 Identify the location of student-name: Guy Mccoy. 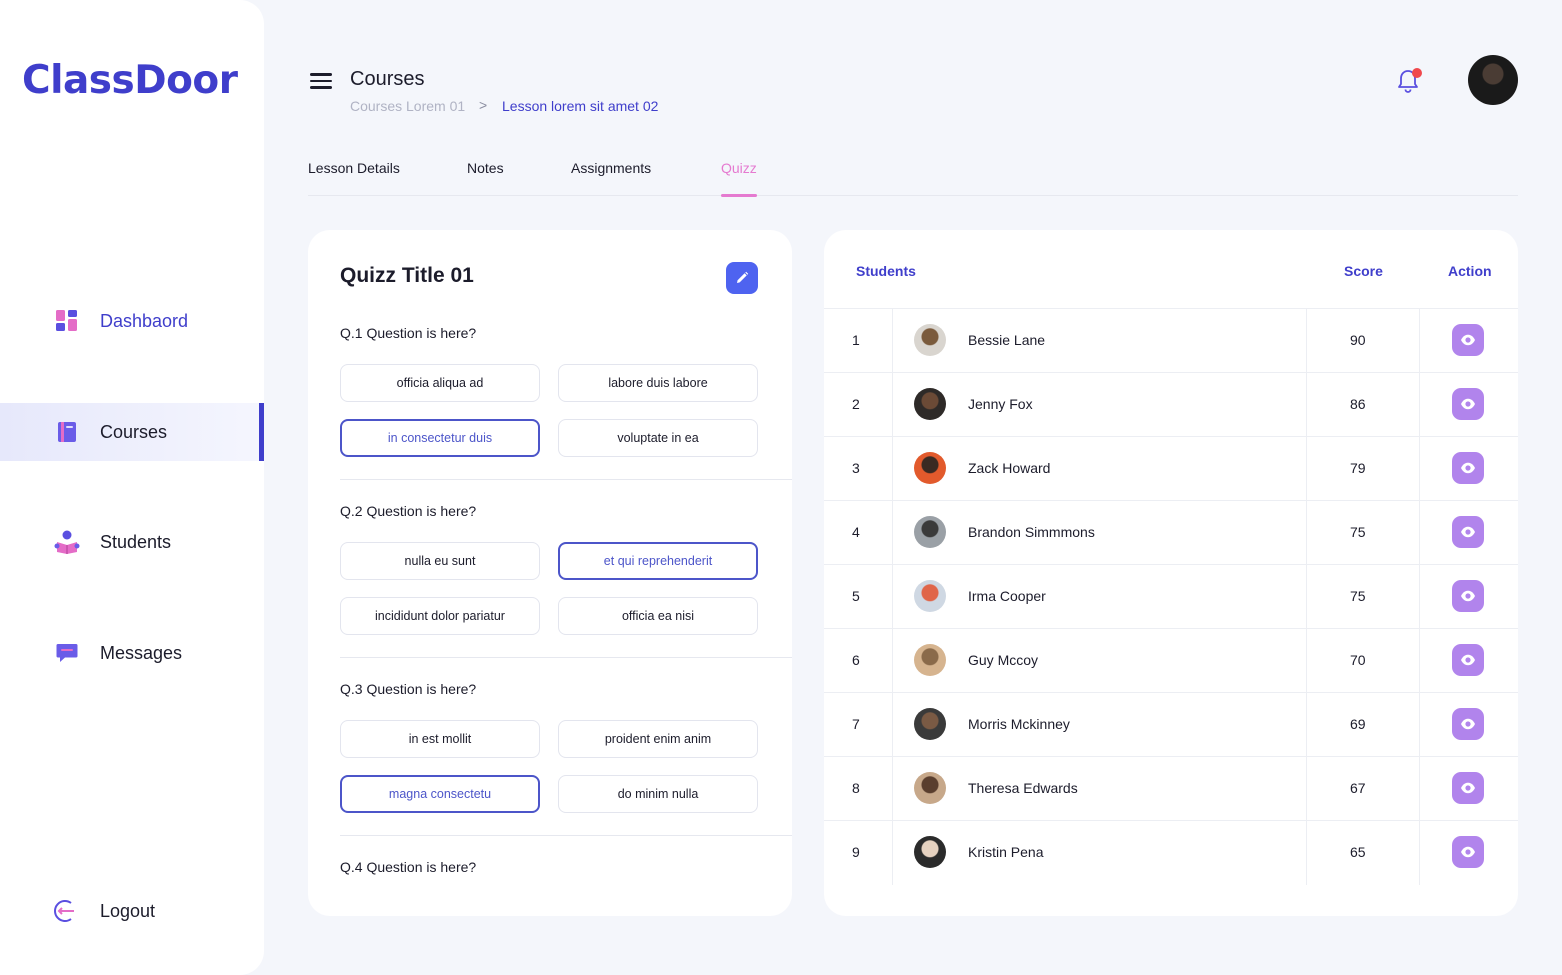
(1003, 660).